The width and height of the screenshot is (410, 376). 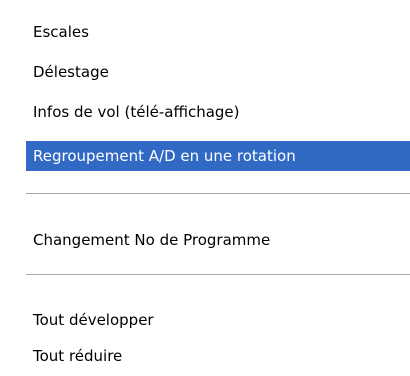 What do you see at coordinates (218, 156) in the screenshot?
I see `menu-item-regroupement-ad: Regroupement A/D en une rotation` at bounding box center [218, 156].